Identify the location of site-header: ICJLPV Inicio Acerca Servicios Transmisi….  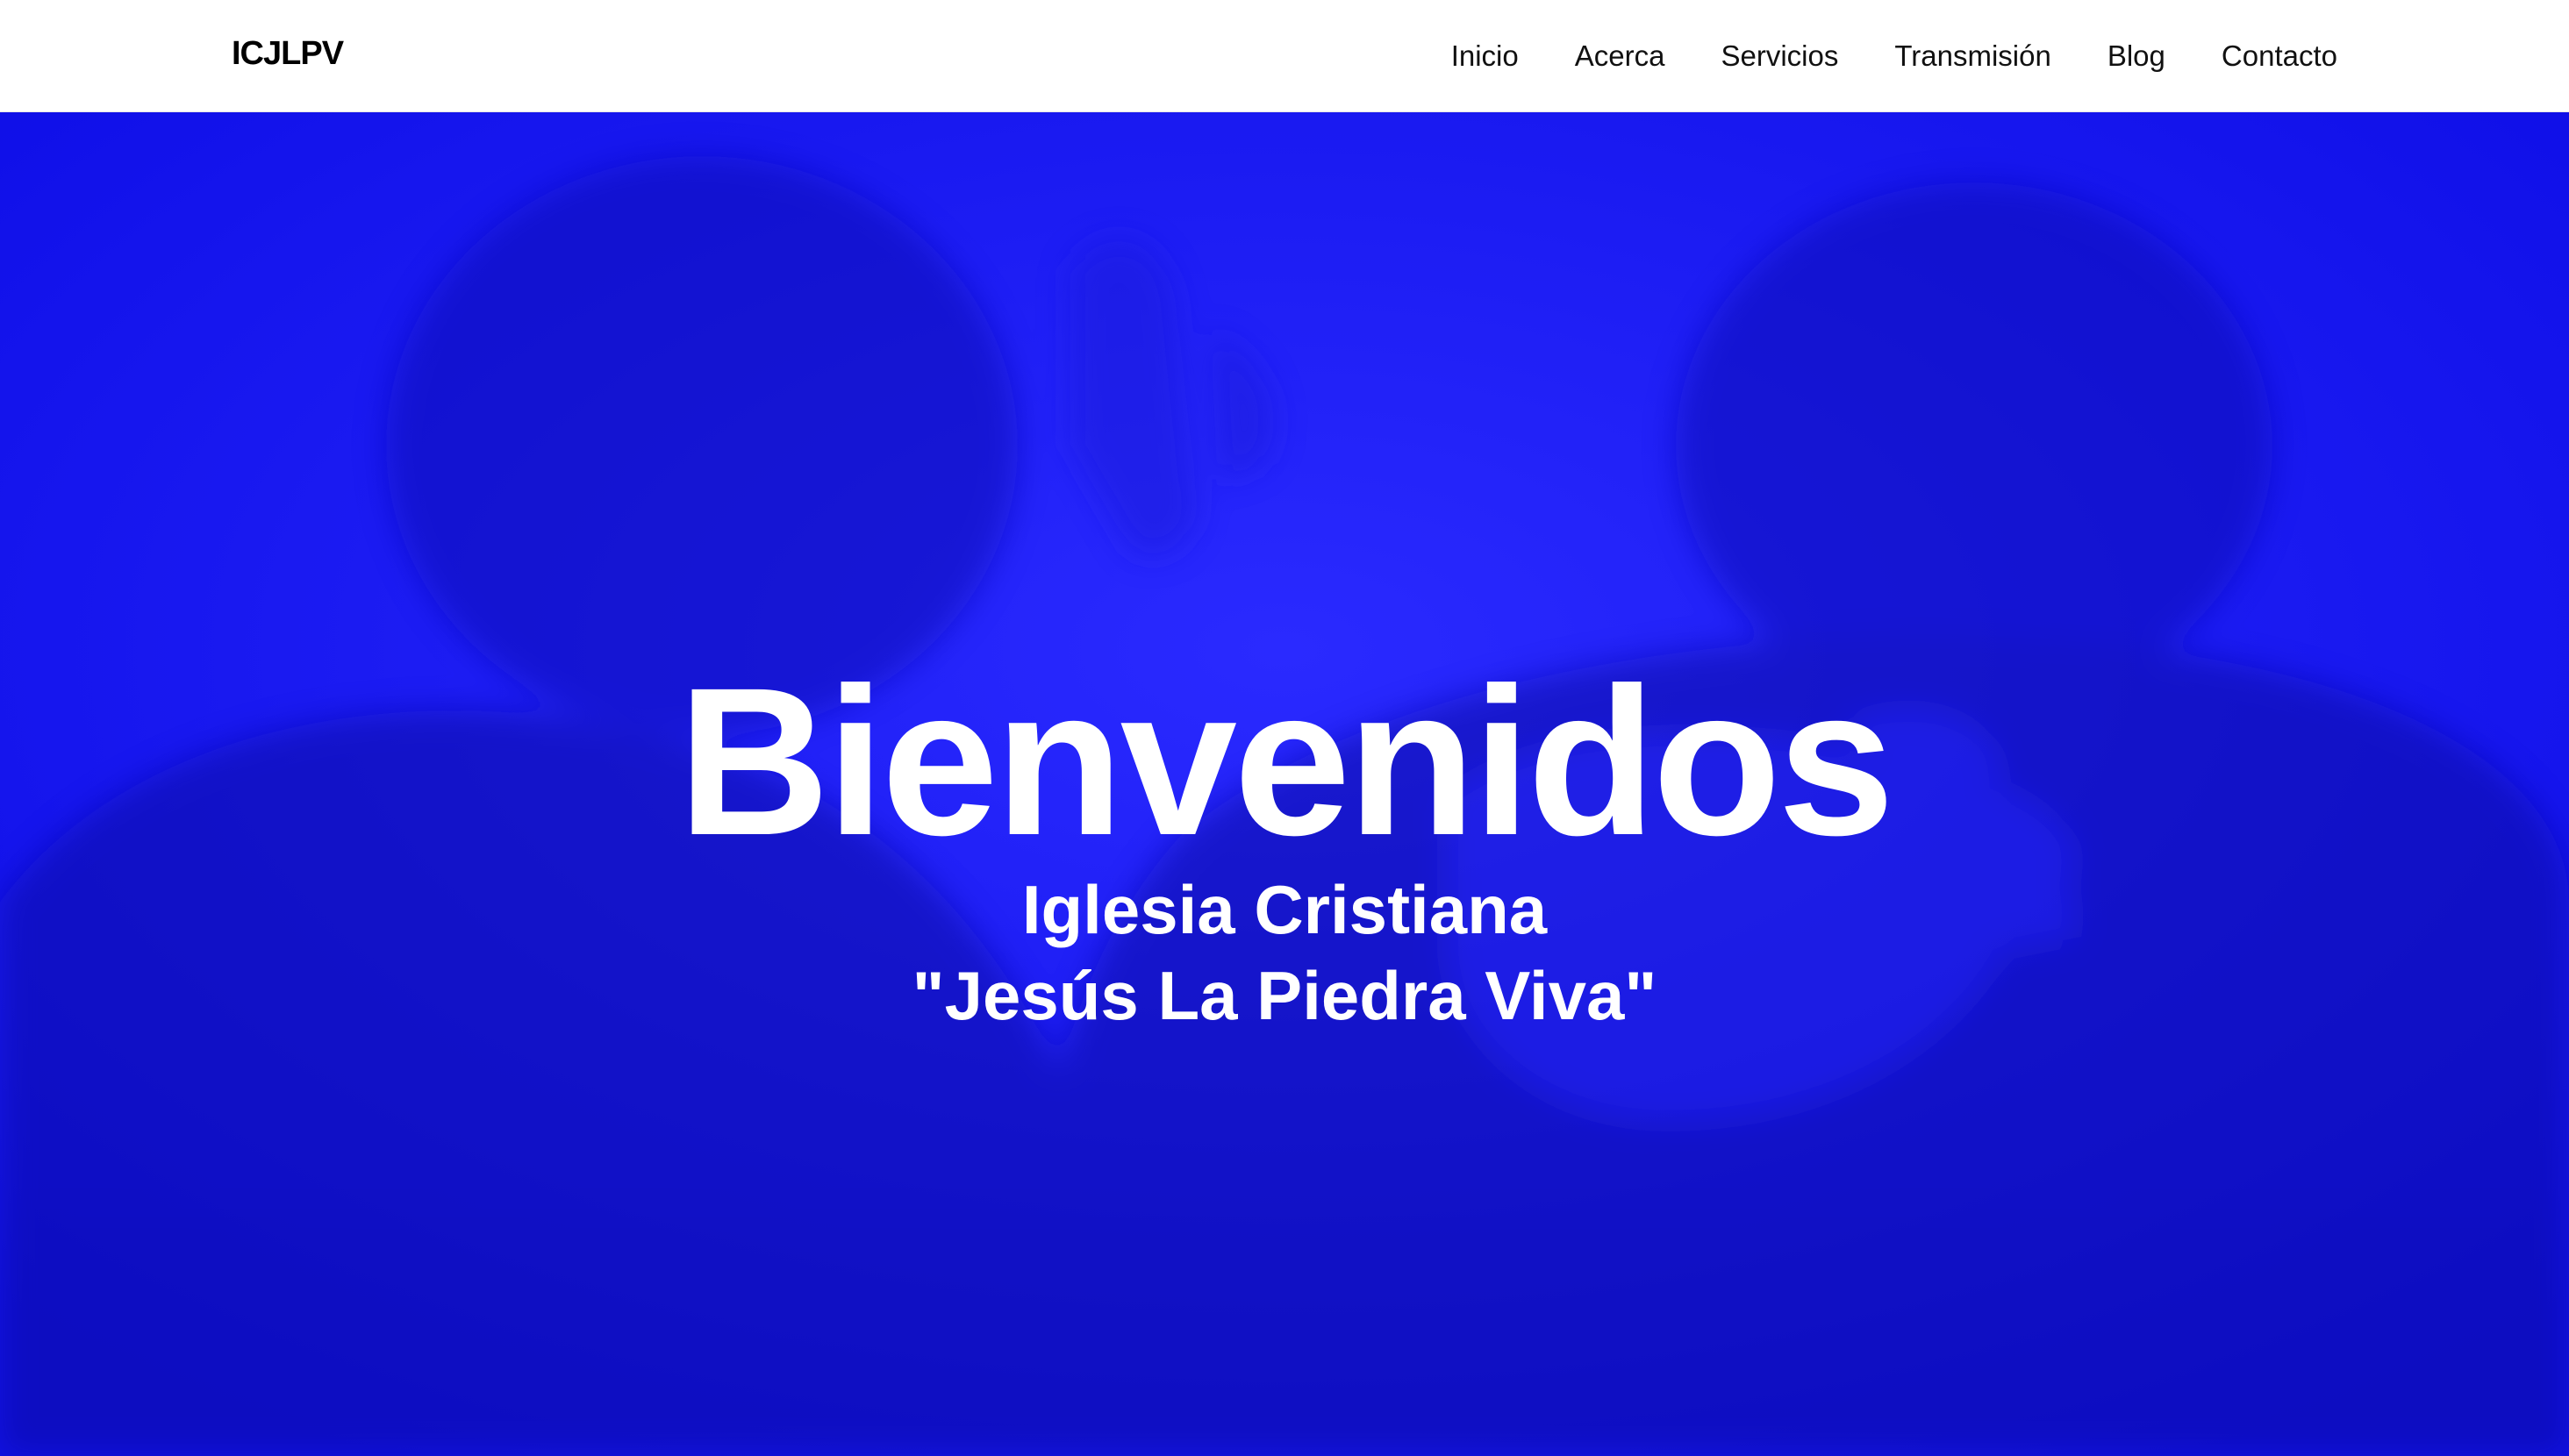
(1284, 56).